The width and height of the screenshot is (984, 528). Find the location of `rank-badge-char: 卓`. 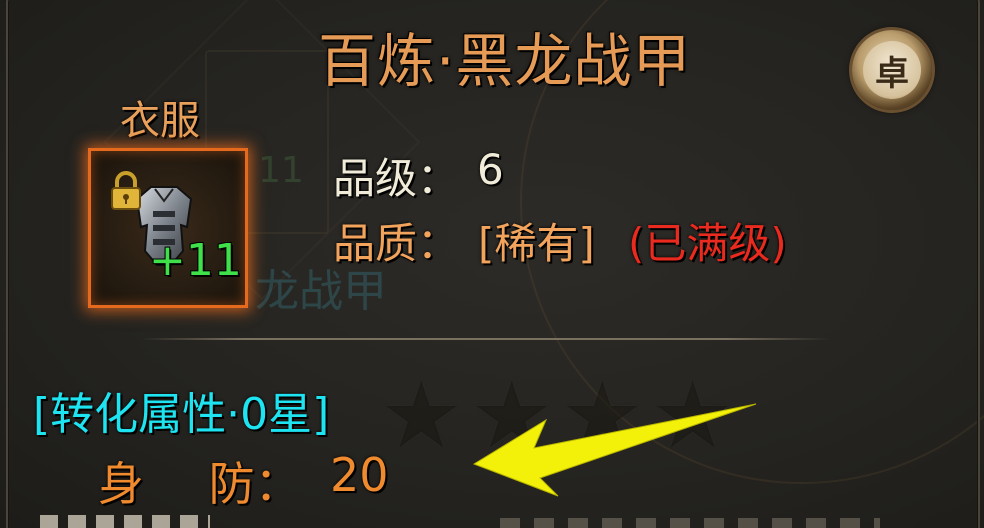

rank-badge-char: 卓 is located at coordinates (892, 70).